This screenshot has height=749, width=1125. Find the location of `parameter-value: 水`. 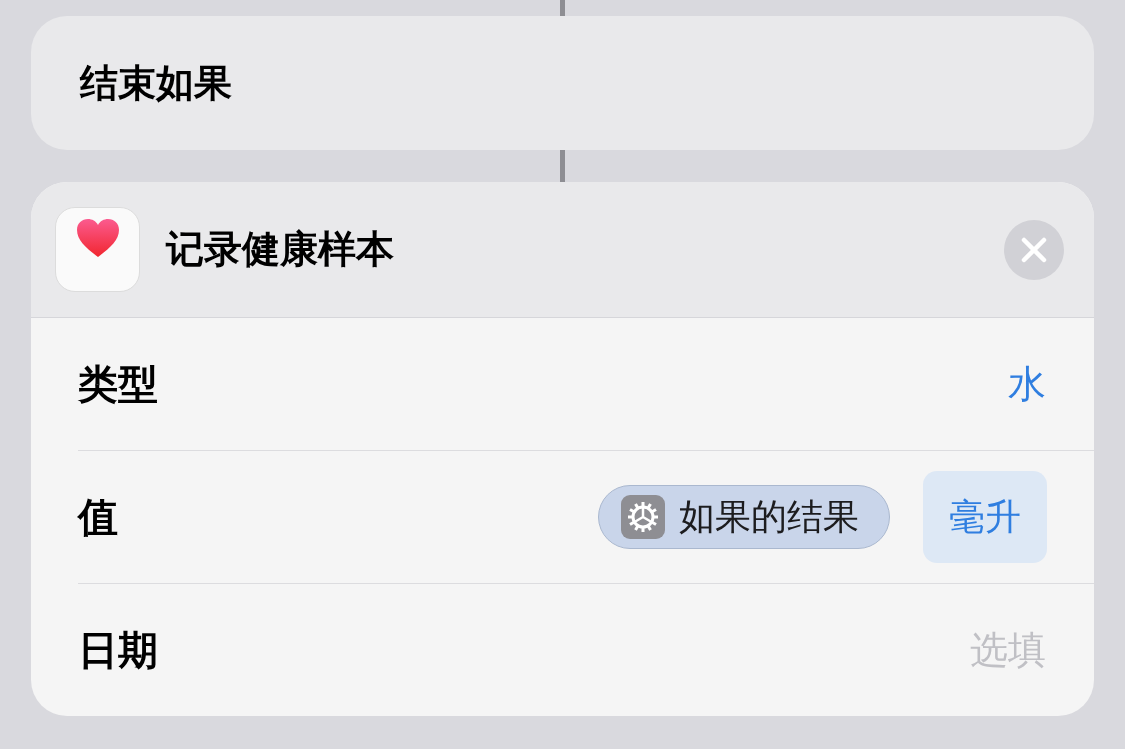

parameter-value: 水 is located at coordinates (1027, 384).